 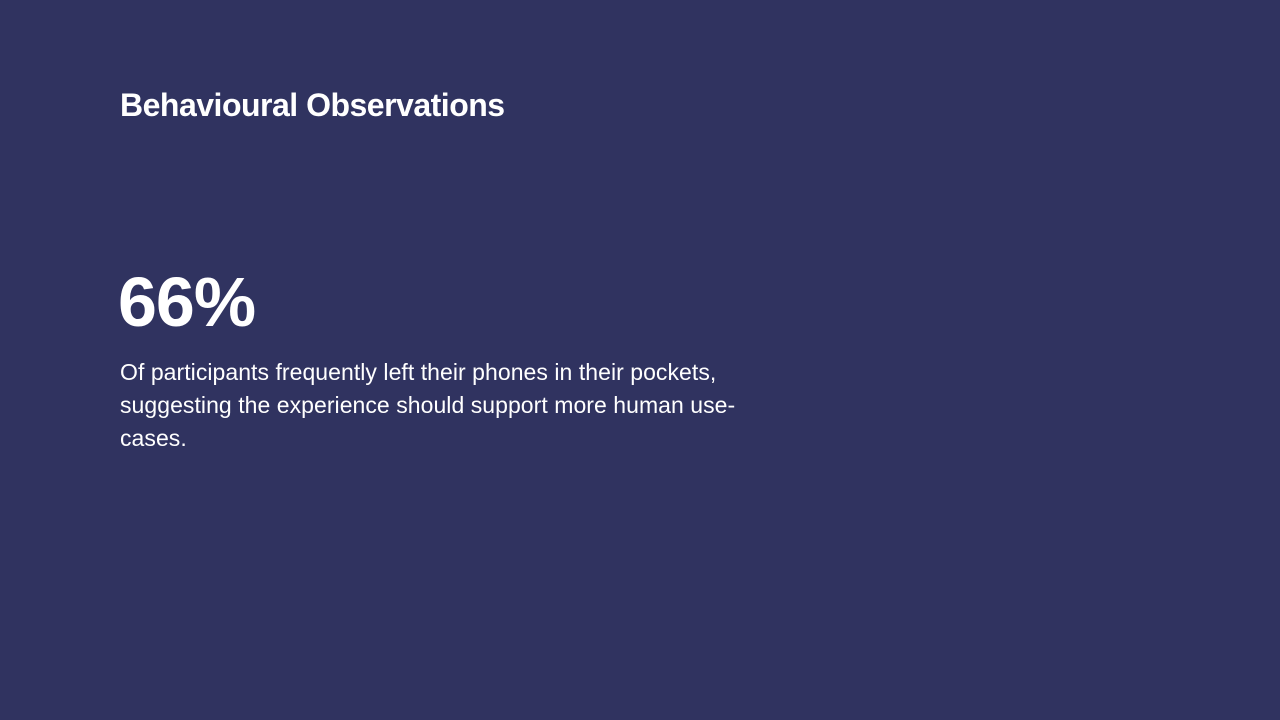 I want to click on slide-title: Behavioural Observations, so click(x=312, y=105).